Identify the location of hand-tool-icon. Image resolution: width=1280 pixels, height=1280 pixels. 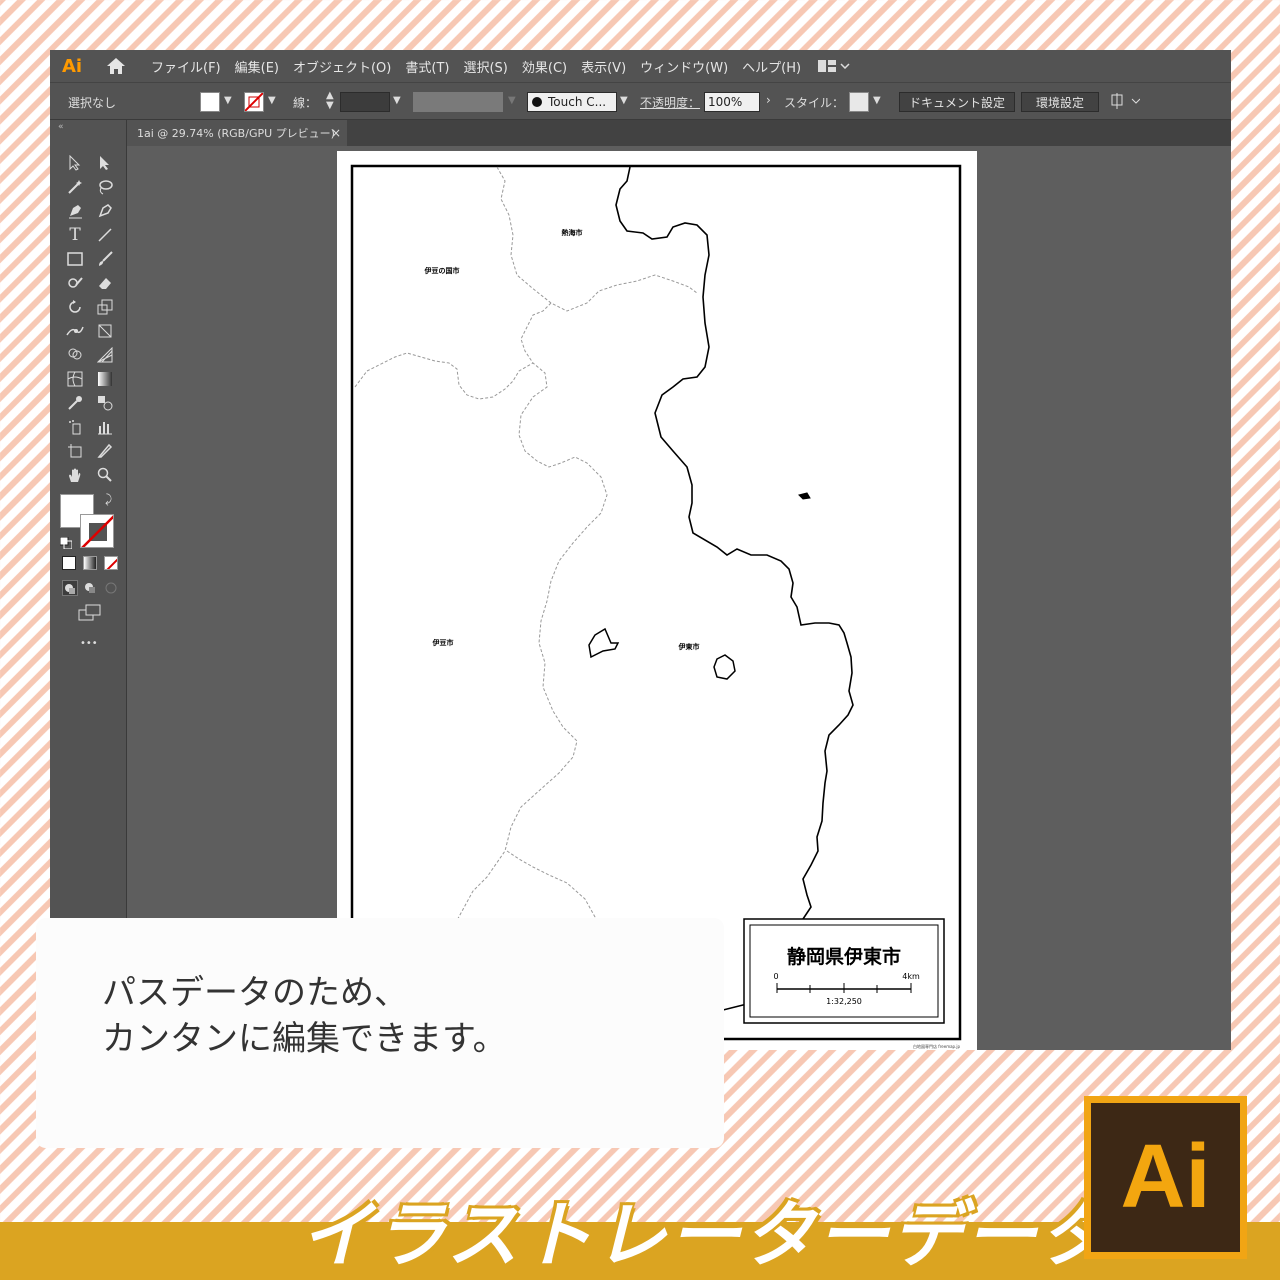
(75, 475).